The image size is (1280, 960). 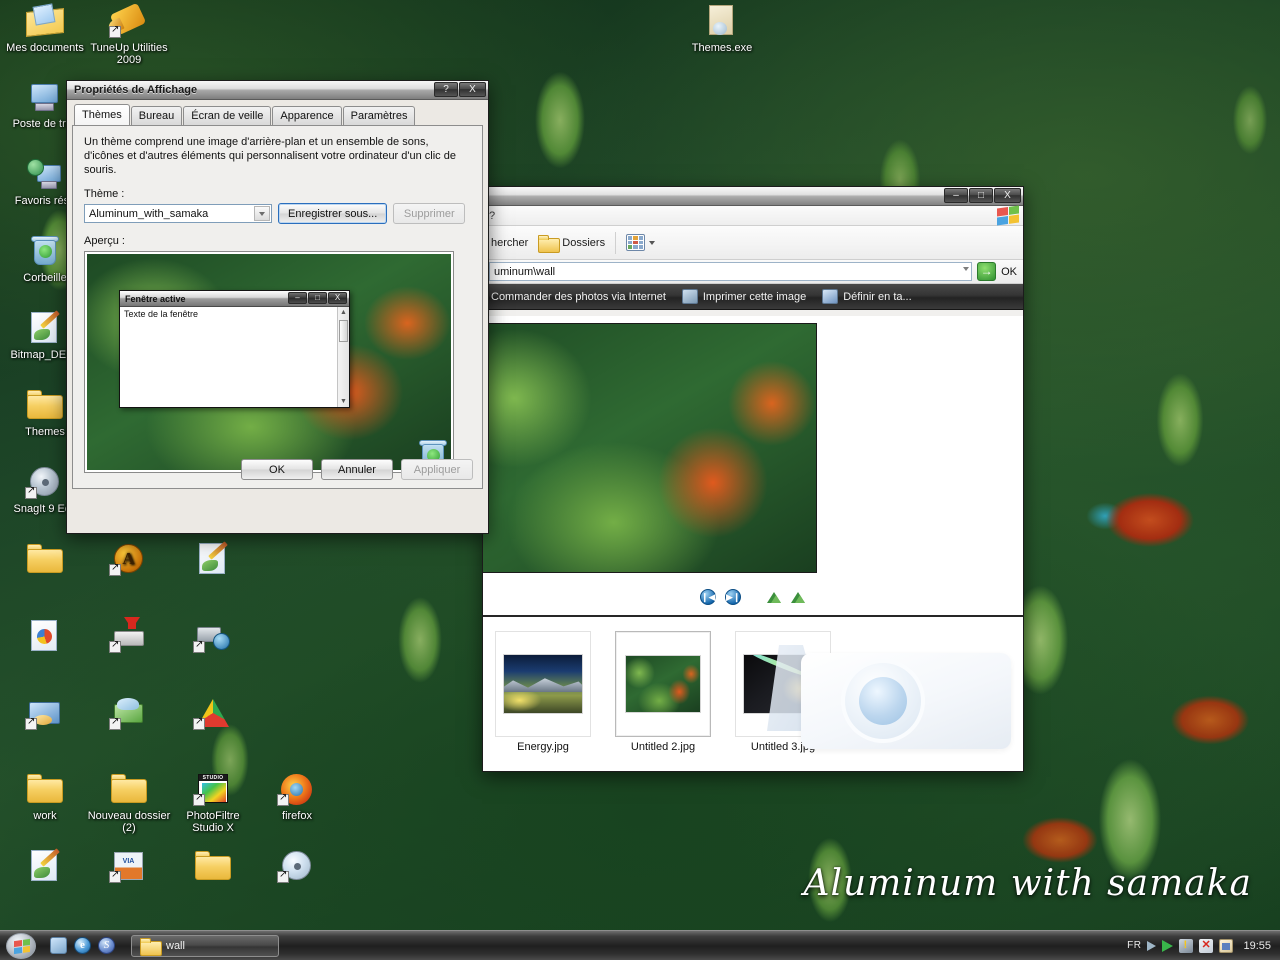 I want to click on skype-icon: S, so click(x=106, y=945).